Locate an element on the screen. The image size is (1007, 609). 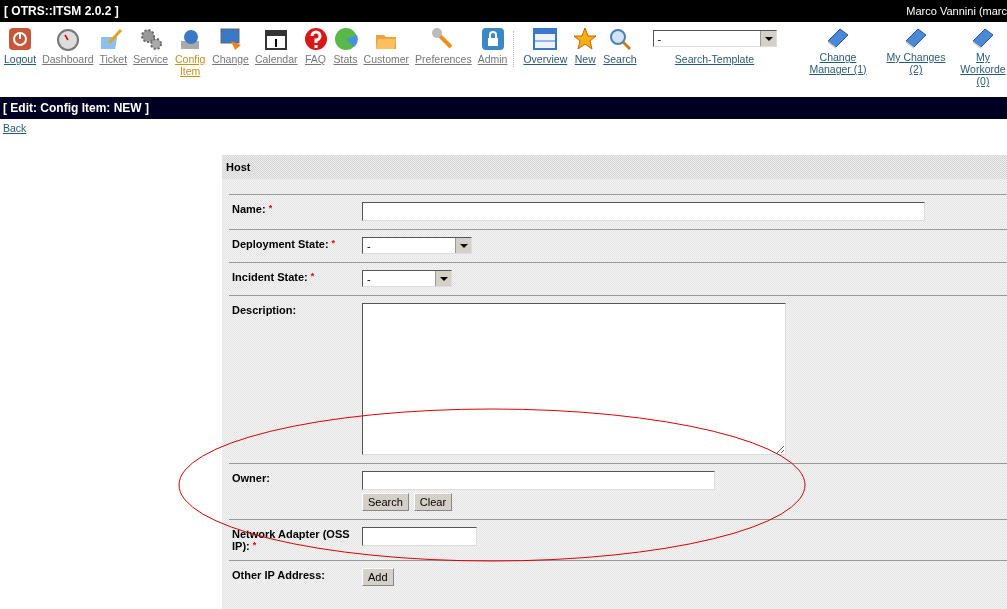
nav-link: Admin is located at coordinates (492, 59).